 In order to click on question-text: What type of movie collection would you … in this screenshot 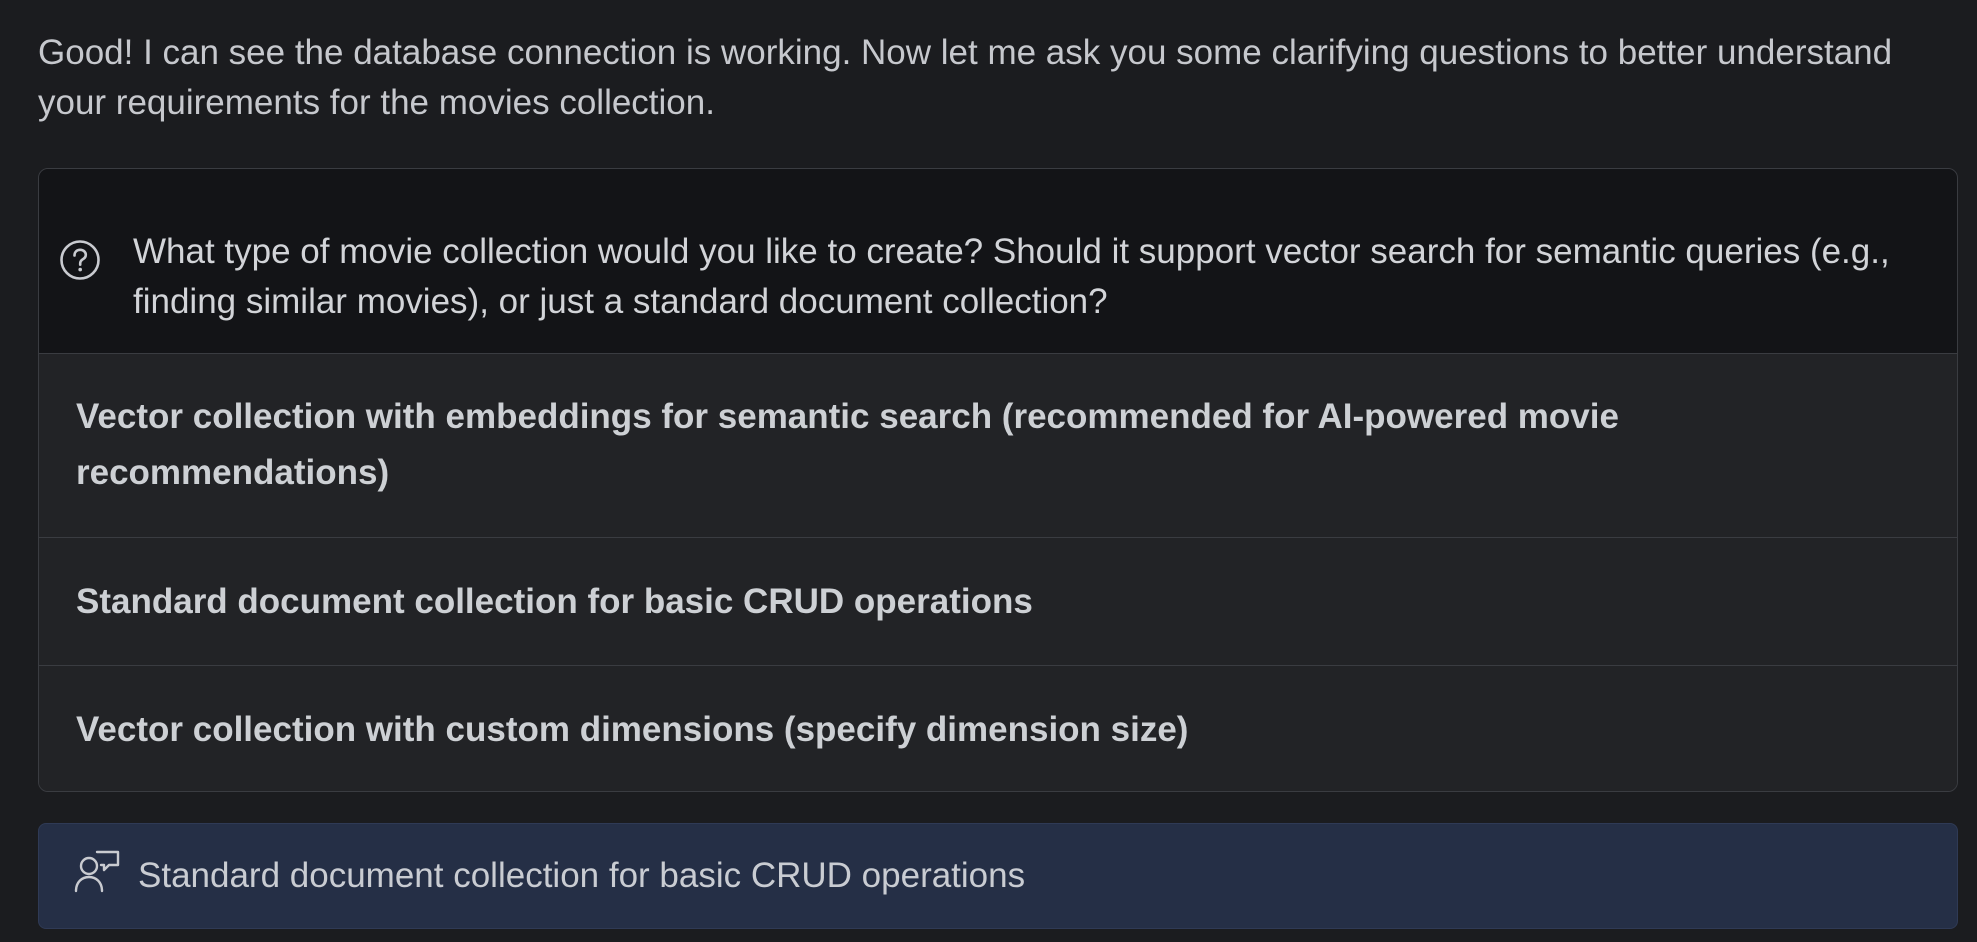, I will do `click(1011, 276)`.